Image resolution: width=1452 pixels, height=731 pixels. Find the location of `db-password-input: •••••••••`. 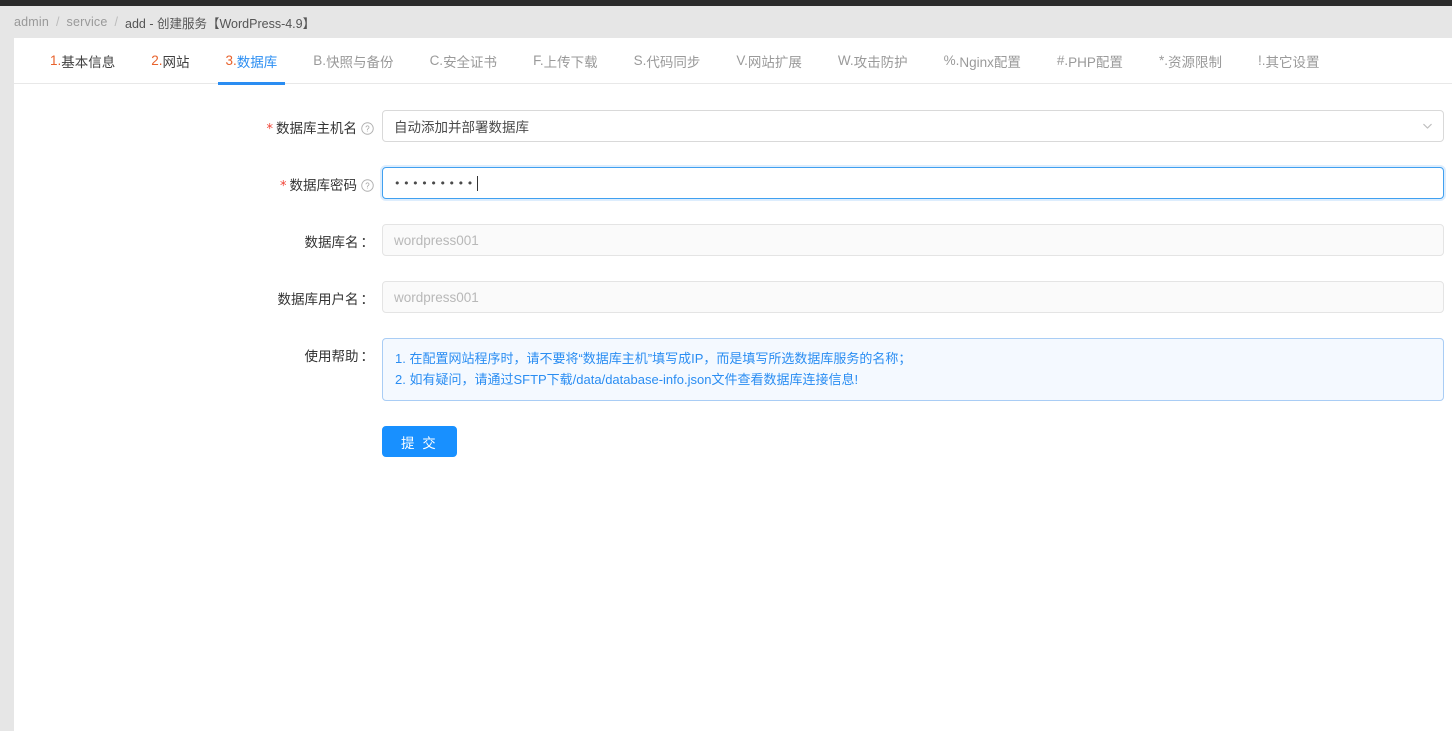

db-password-input: ••••••••• is located at coordinates (913, 183).